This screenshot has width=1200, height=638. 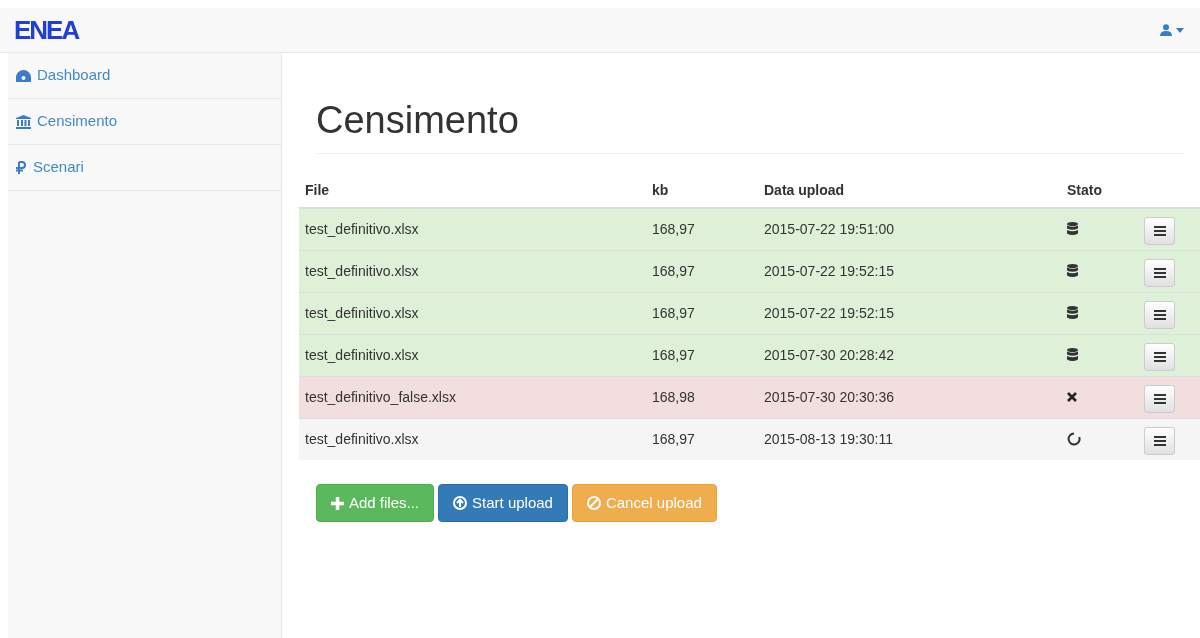 I want to click on caret-icon, so click(x=1180, y=30).